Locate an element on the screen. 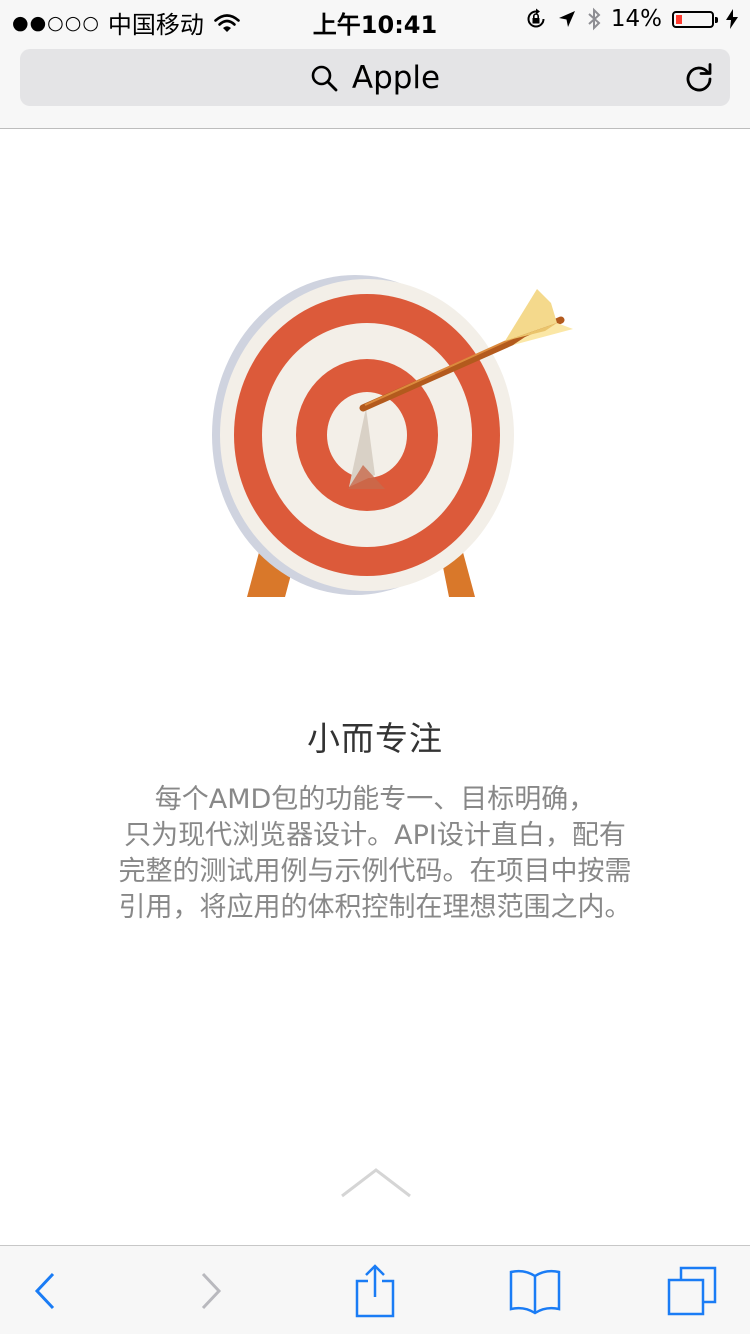 The image size is (750, 1334). back-icon is located at coordinates (44, 1290).